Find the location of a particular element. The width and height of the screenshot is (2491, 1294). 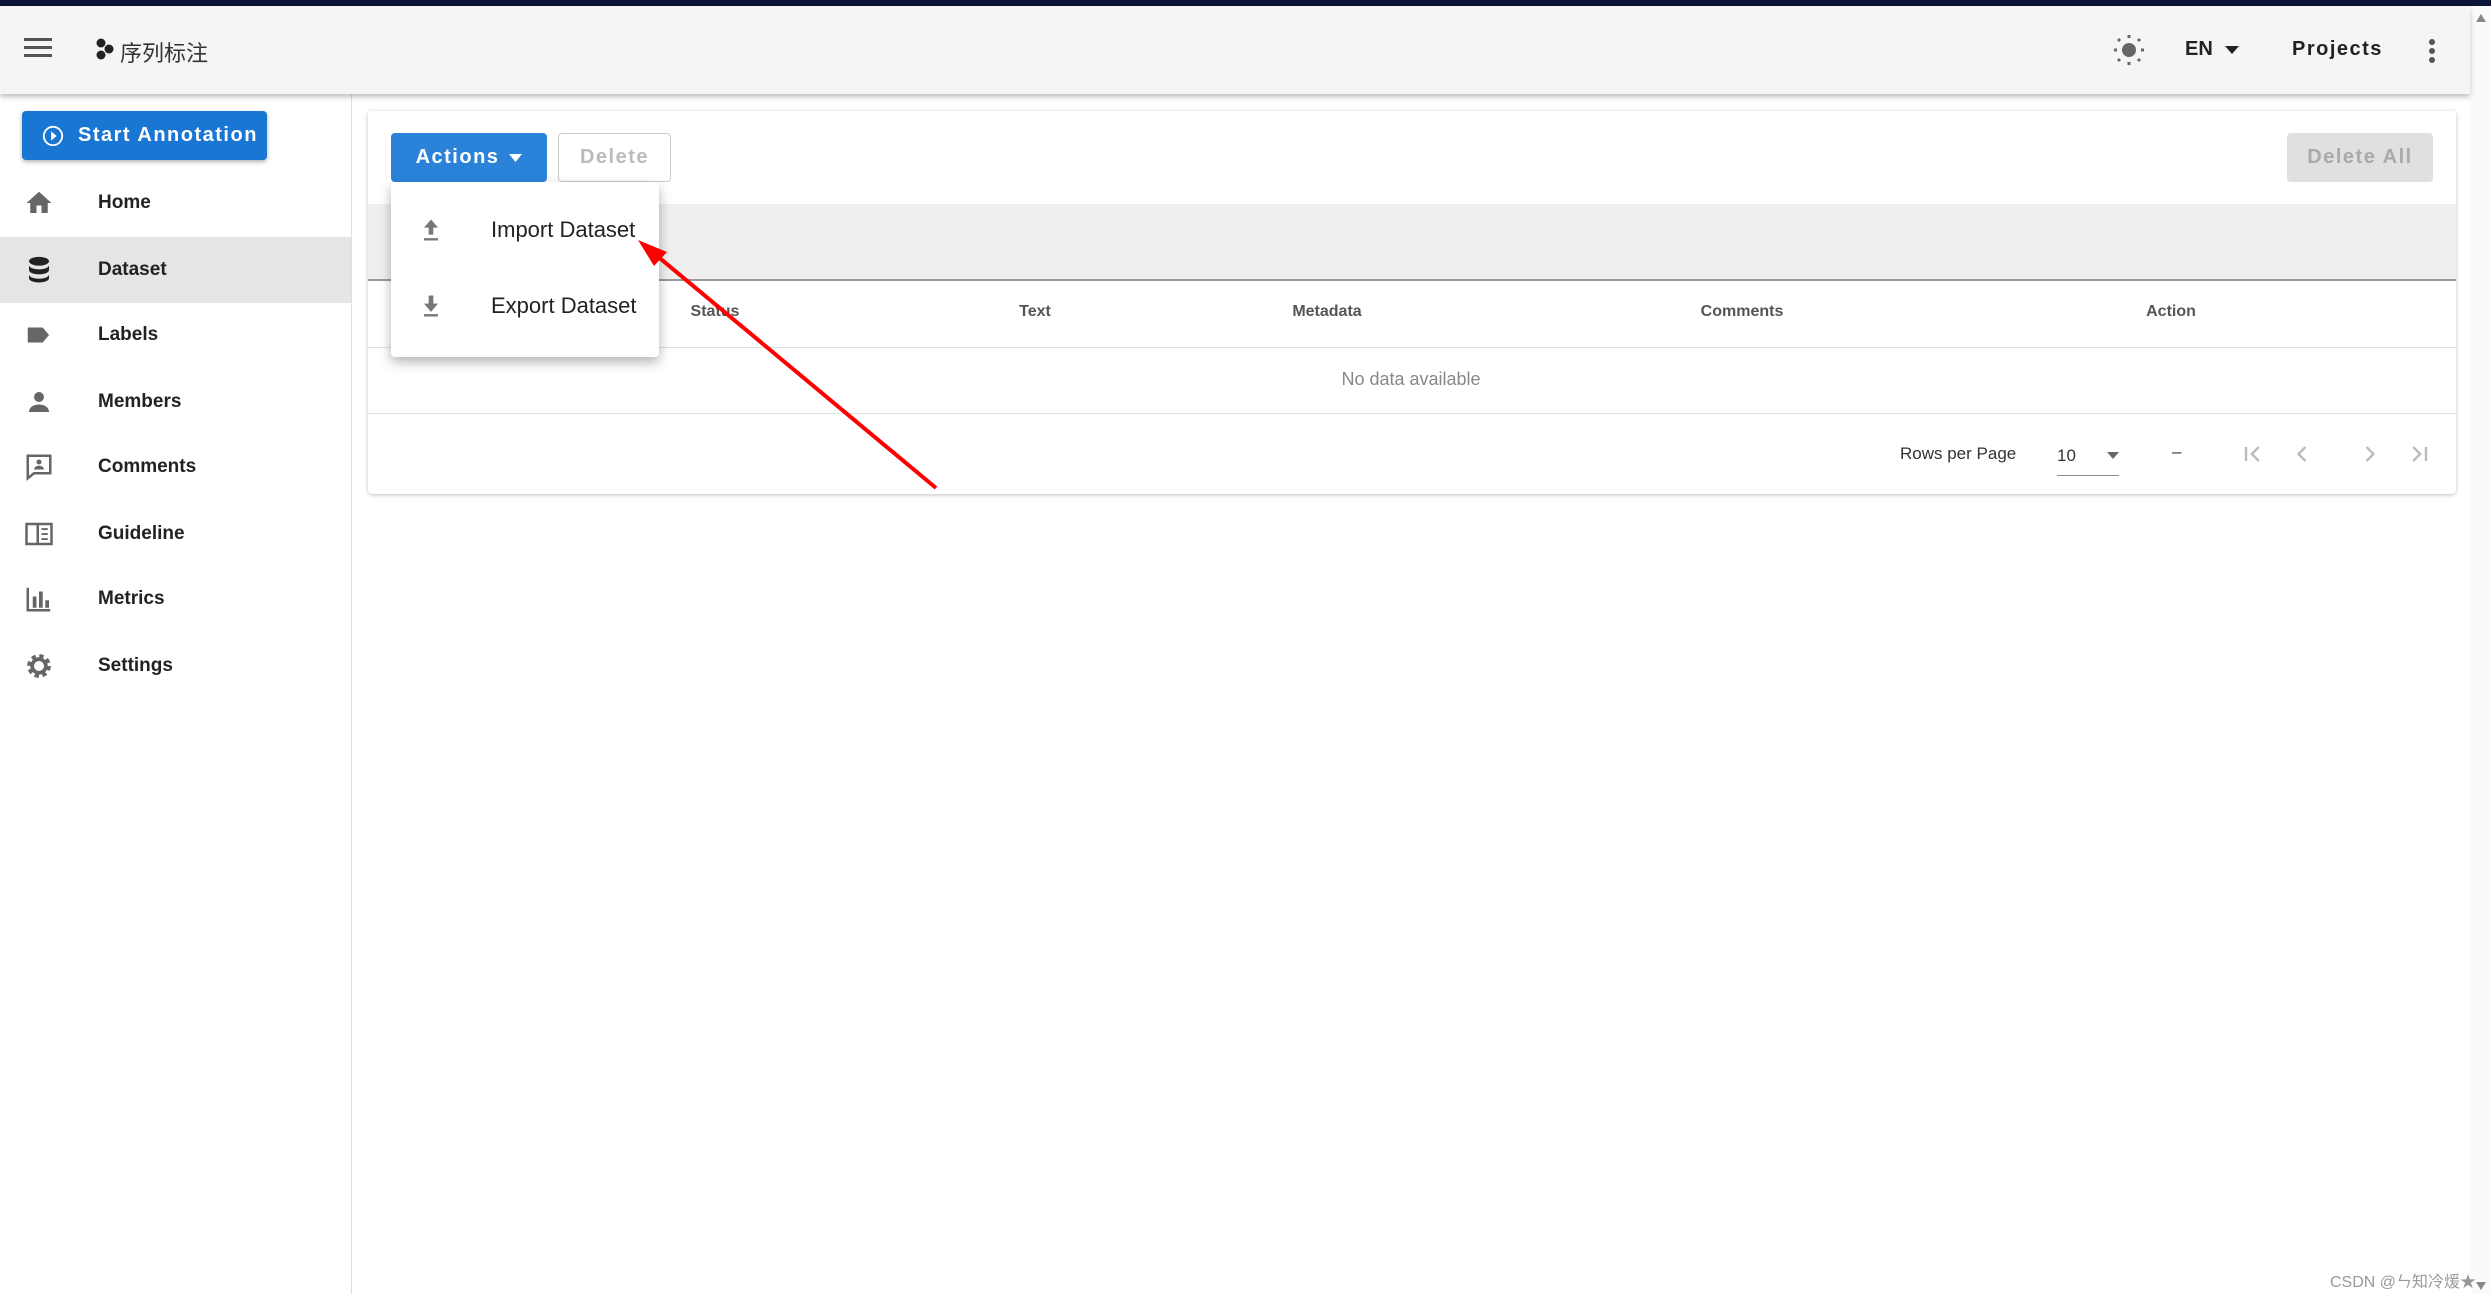

sidebar-item-label: Labels is located at coordinates (128, 334).